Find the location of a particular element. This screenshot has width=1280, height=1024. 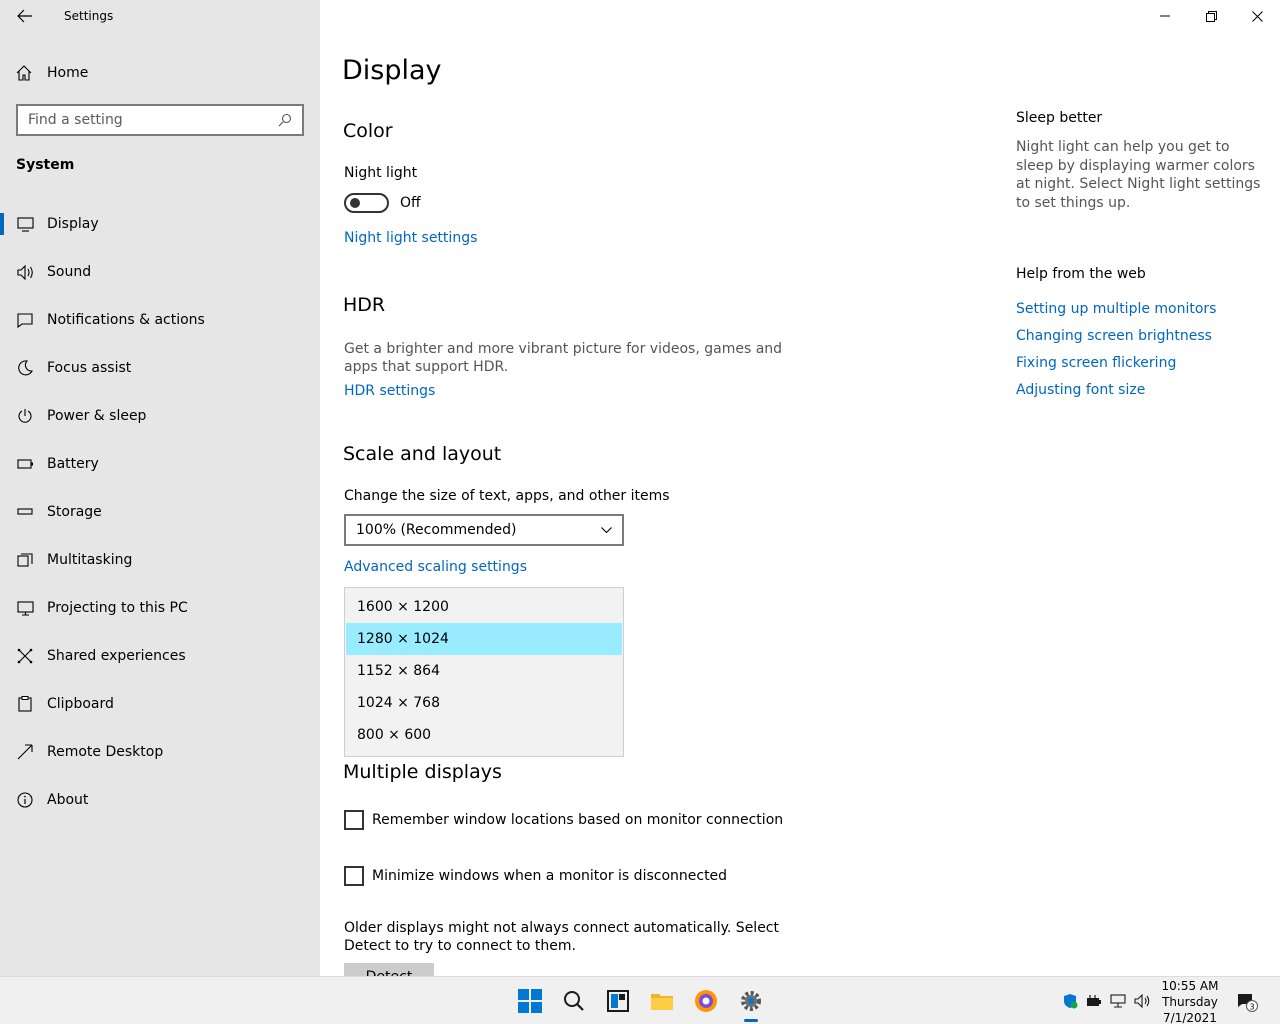

notification-center-button: 3 is located at coordinates (1247, 1002).